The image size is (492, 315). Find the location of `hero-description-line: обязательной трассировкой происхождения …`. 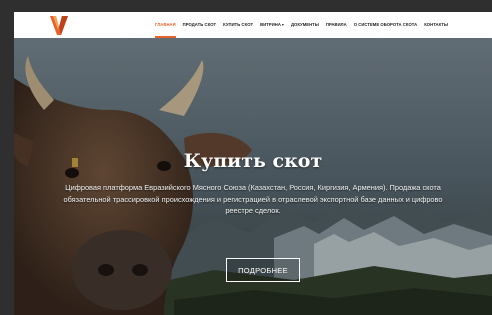

hero-description-line: обязательной трассировкой происхождения … is located at coordinates (253, 199).